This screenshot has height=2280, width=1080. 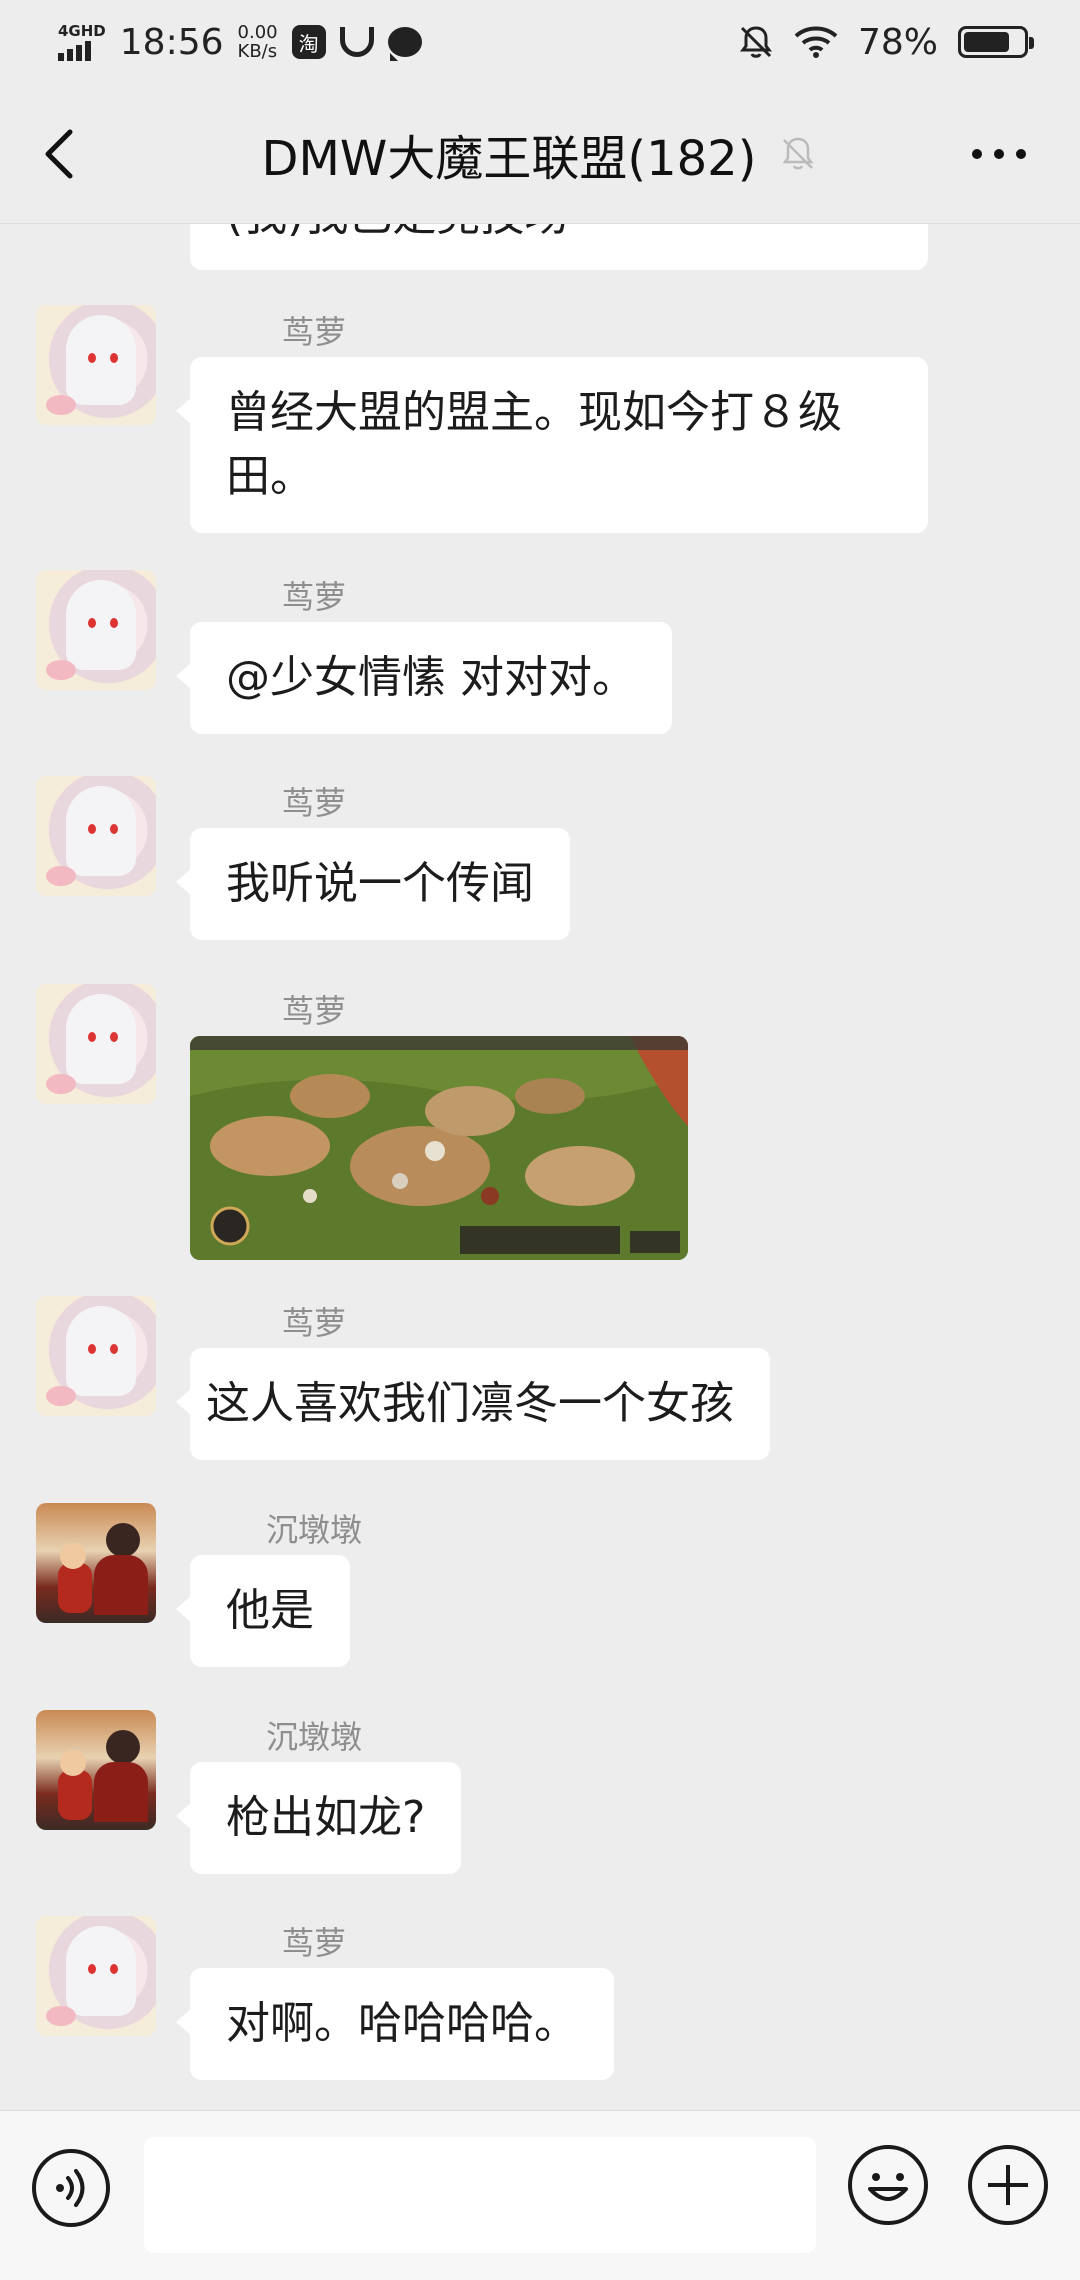 I want to click on message-bubble: 对啊。哈哈哈哈。, so click(x=395, y=2024).